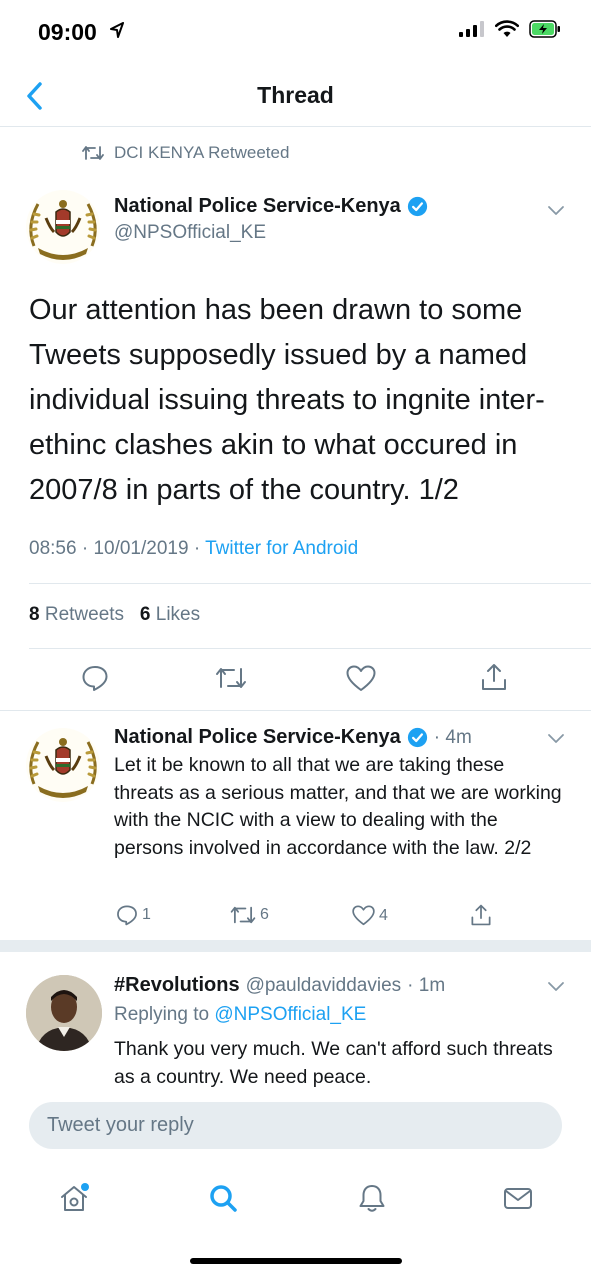 This screenshot has height=1280, width=591. Describe the element at coordinates (518, 1198) in the screenshot. I see `messages-icon` at that location.